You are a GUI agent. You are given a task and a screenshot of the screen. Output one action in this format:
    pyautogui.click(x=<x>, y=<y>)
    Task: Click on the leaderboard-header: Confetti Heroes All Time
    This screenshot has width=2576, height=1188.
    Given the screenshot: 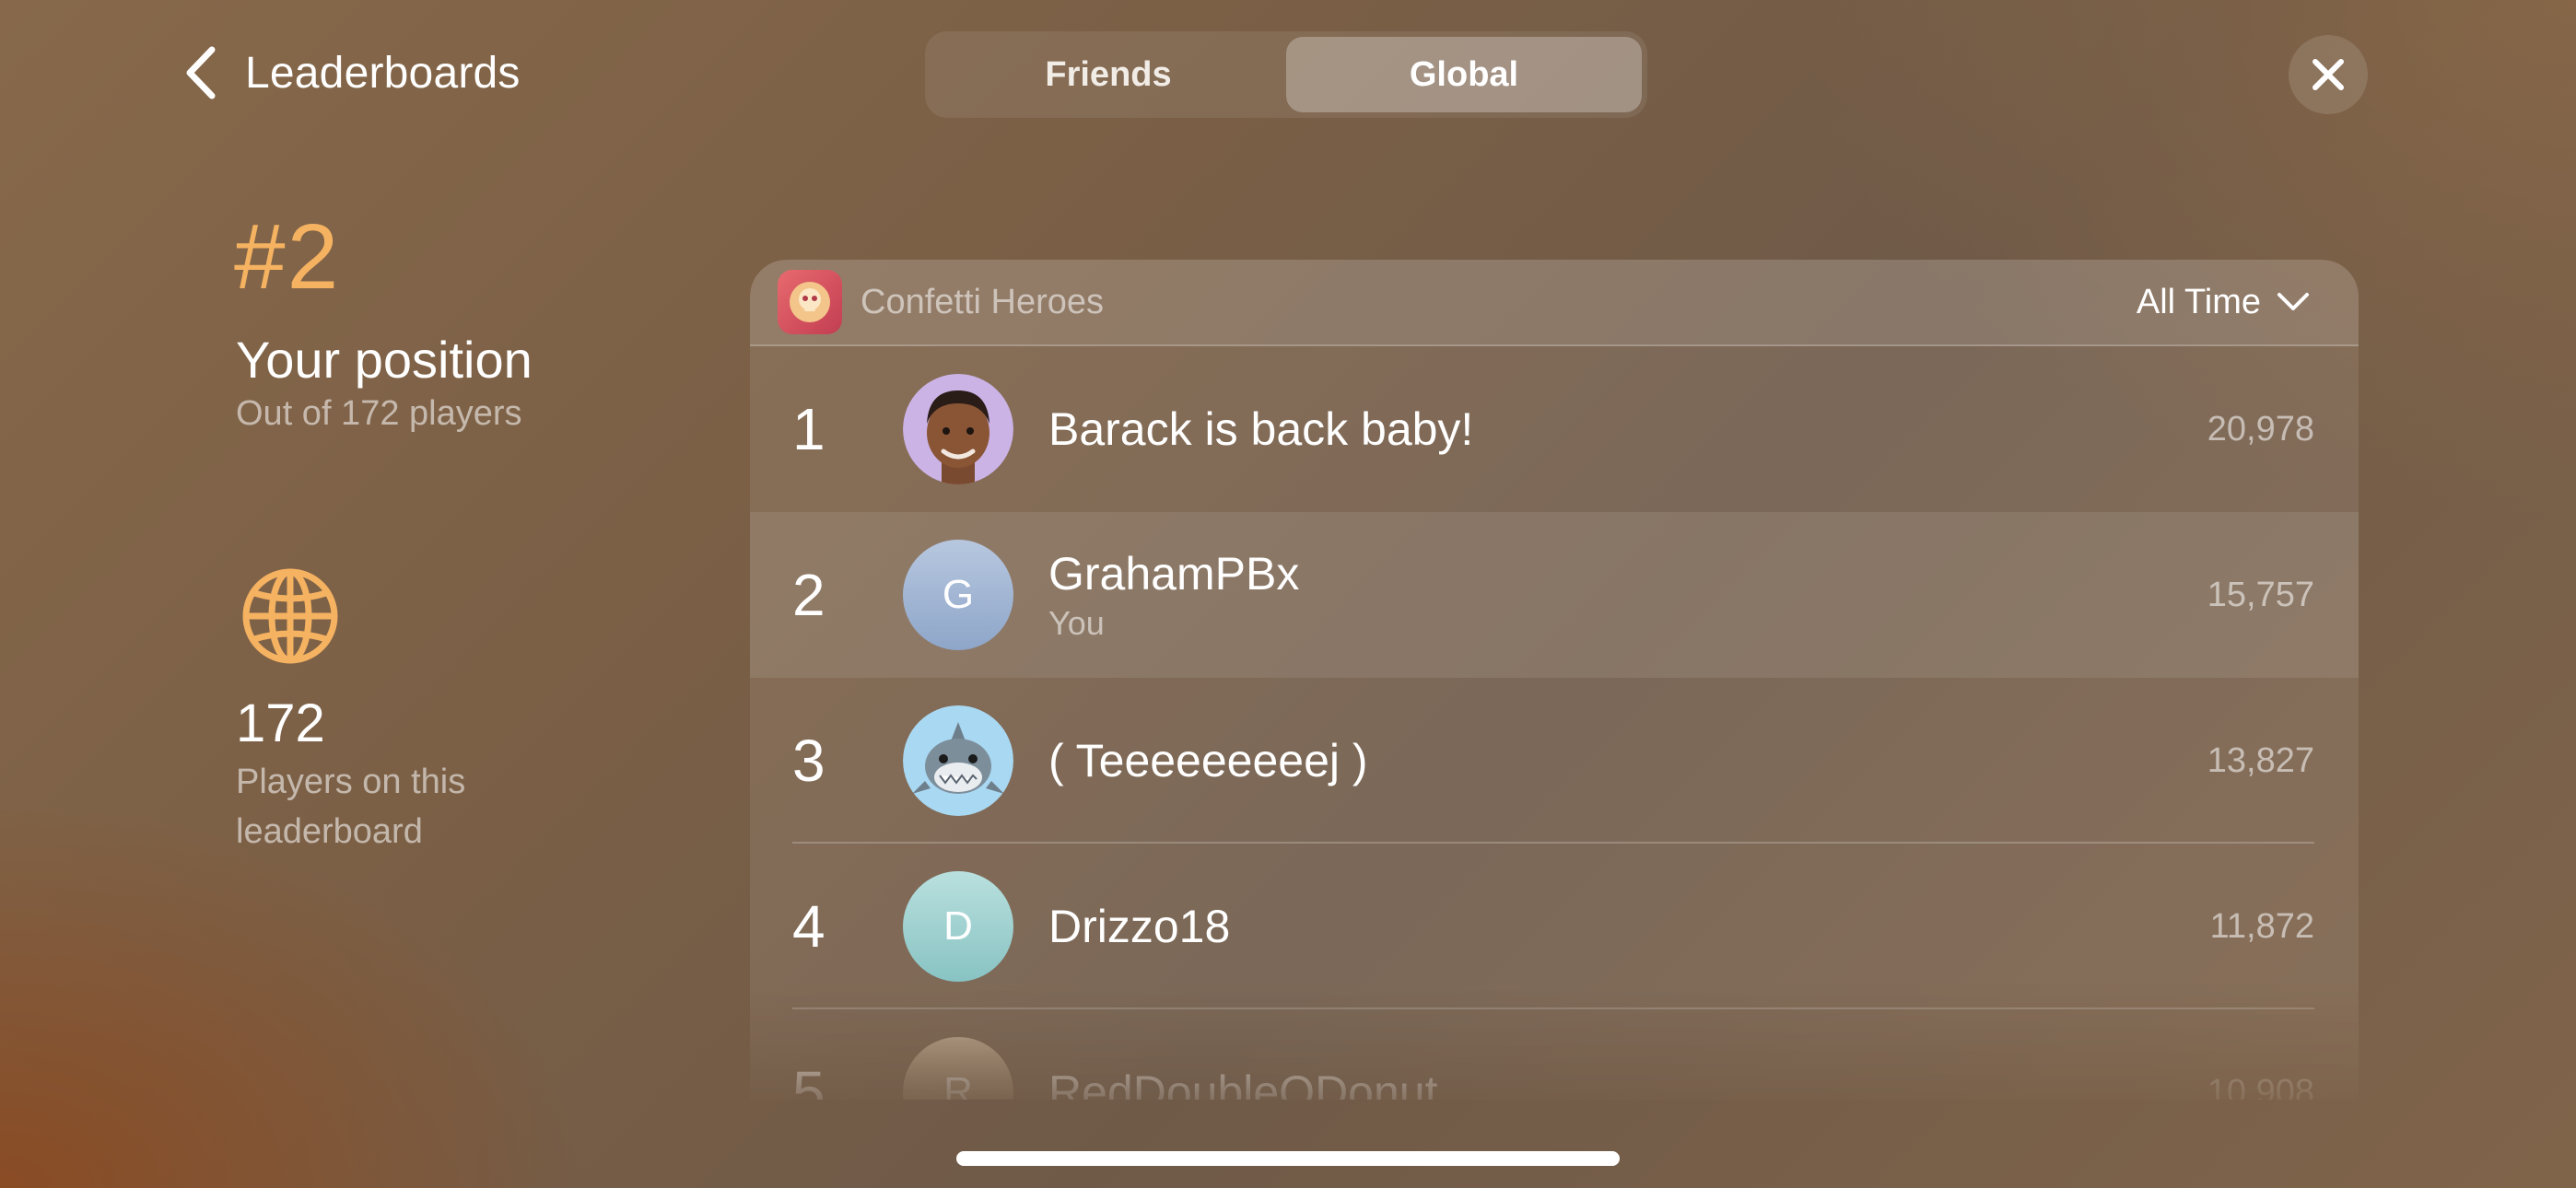 What is the action you would take?
    pyautogui.click(x=1554, y=303)
    